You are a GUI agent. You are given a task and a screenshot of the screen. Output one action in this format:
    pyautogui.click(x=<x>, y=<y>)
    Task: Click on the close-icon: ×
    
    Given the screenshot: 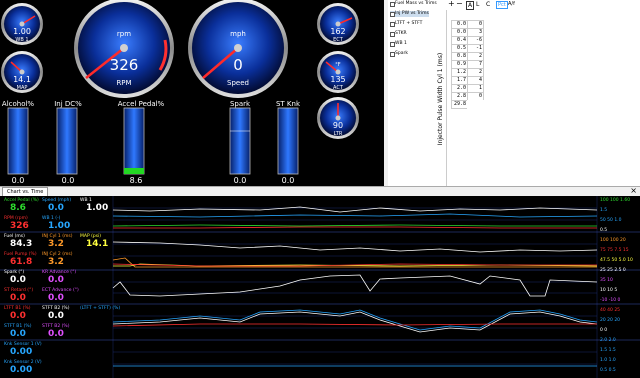 What is the action you would take?
    pyautogui.click(x=633, y=191)
    